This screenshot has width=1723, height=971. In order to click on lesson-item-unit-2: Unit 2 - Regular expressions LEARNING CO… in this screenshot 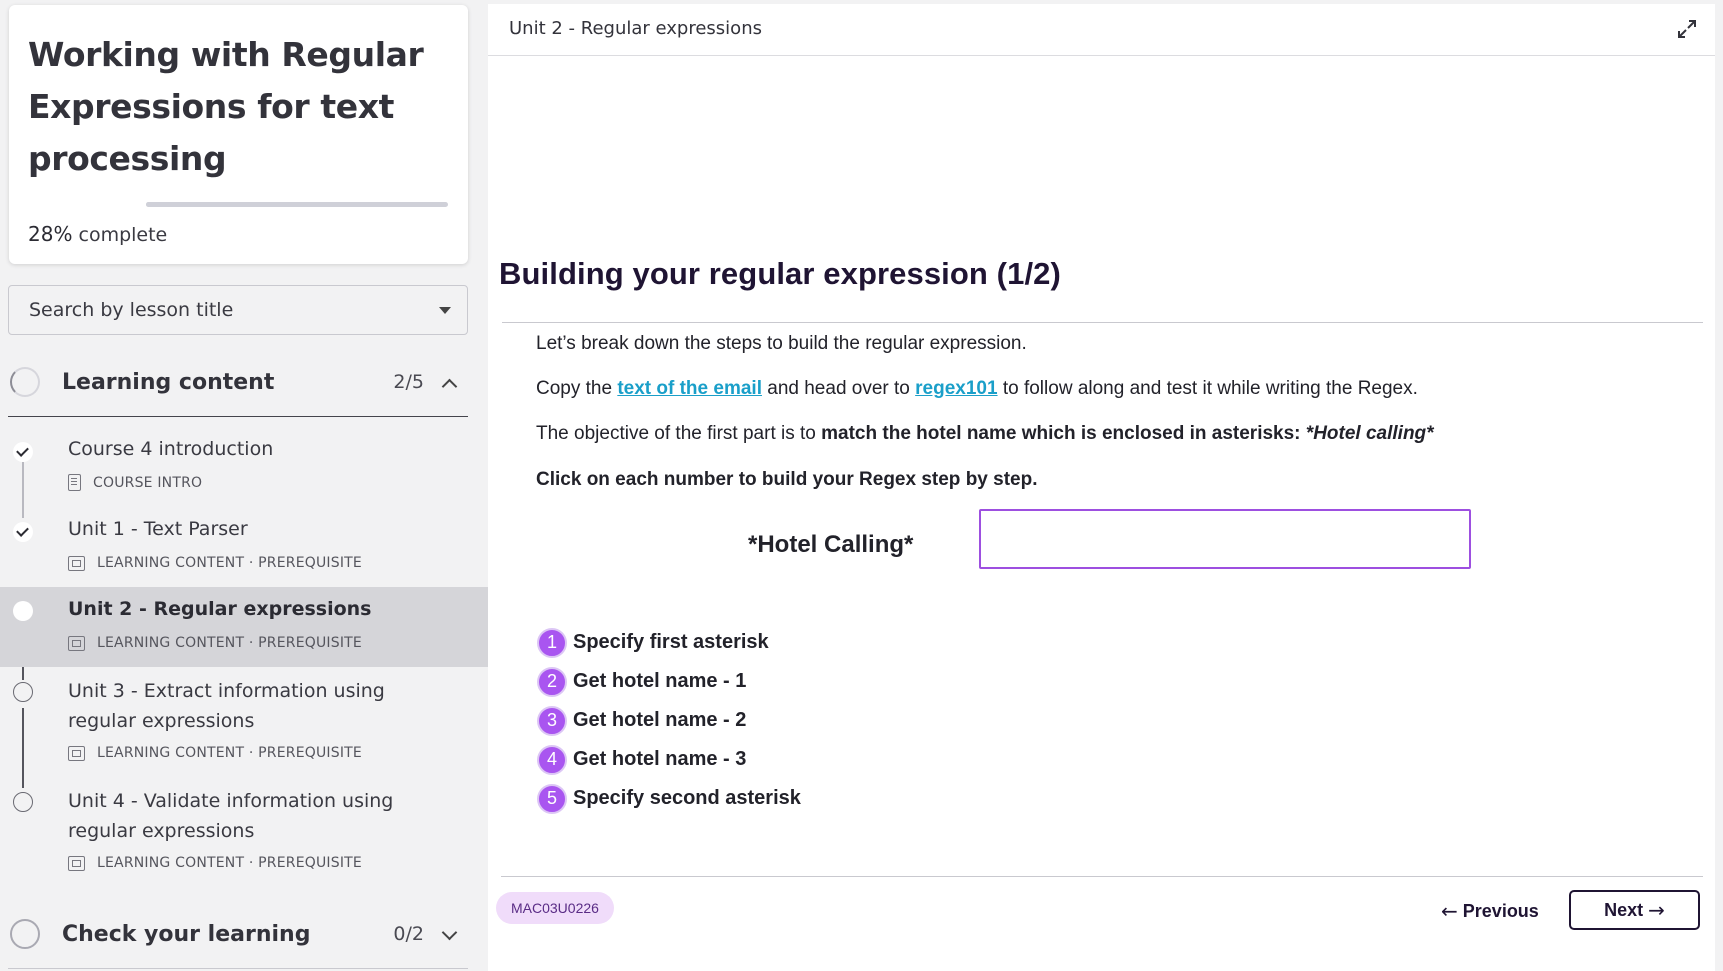, I will do `click(244, 627)`.